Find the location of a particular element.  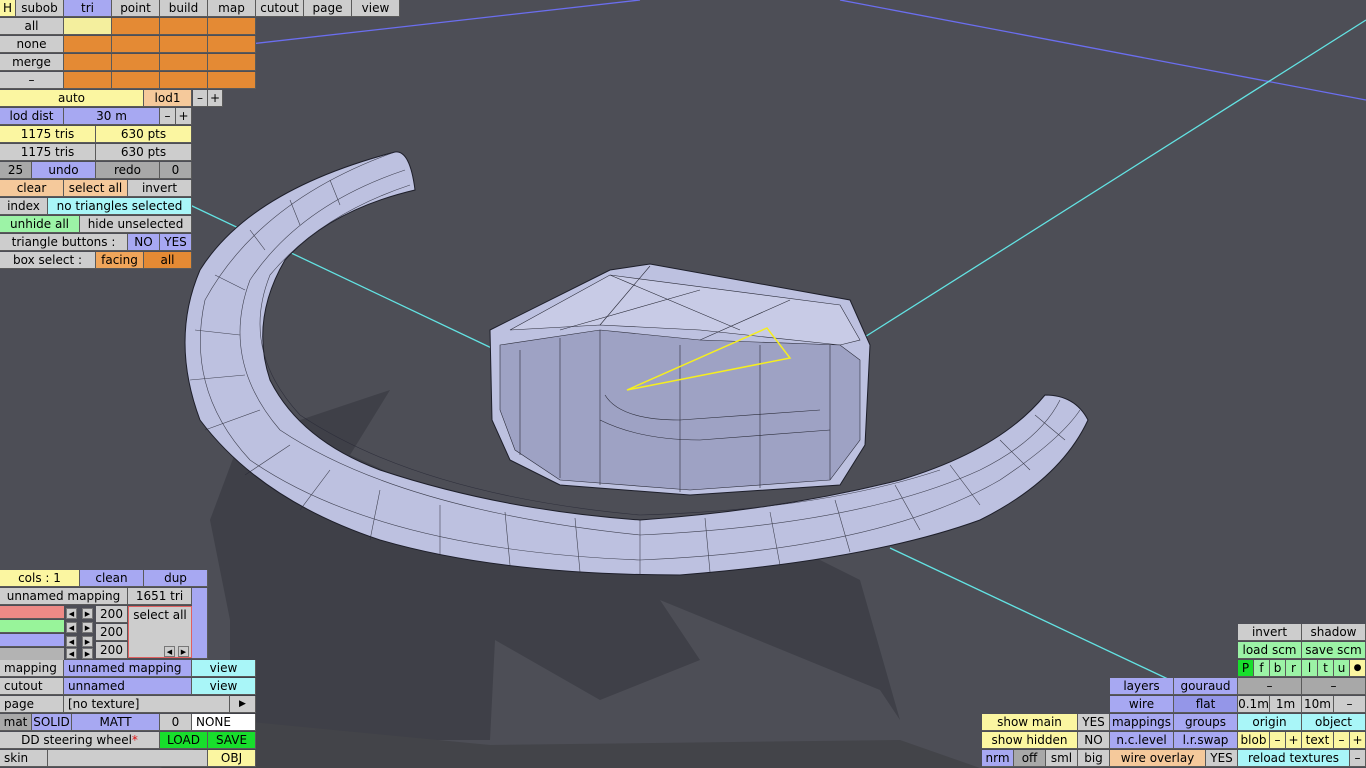

normals-nrm-button: nrm is located at coordinates (998, 758).